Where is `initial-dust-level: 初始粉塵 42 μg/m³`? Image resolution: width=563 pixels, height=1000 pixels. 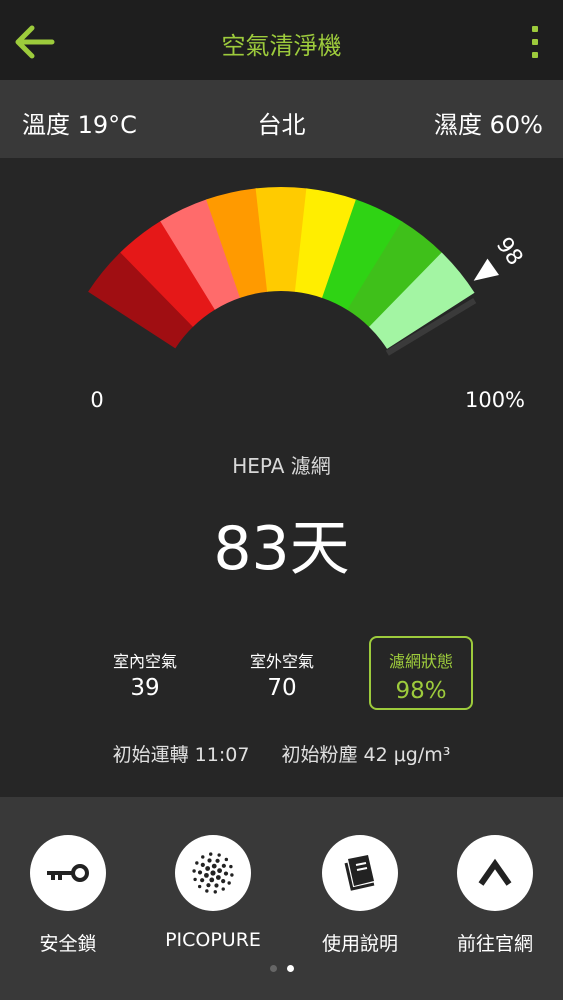
initial-dust-level: 初始粉塵 42 μg/m³ is located at coordinates (366, 755).